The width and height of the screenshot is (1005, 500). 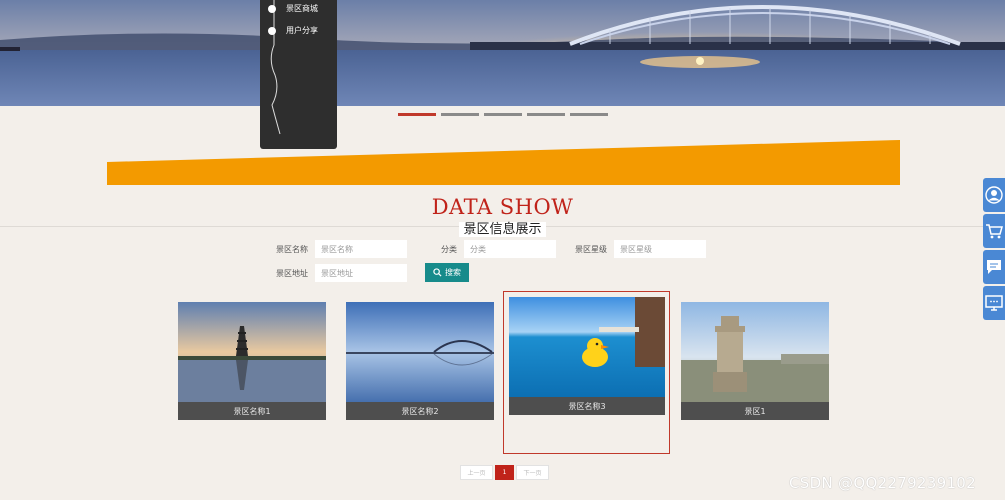 I want to click on scenic-name-input, so click(x=361, y=249).